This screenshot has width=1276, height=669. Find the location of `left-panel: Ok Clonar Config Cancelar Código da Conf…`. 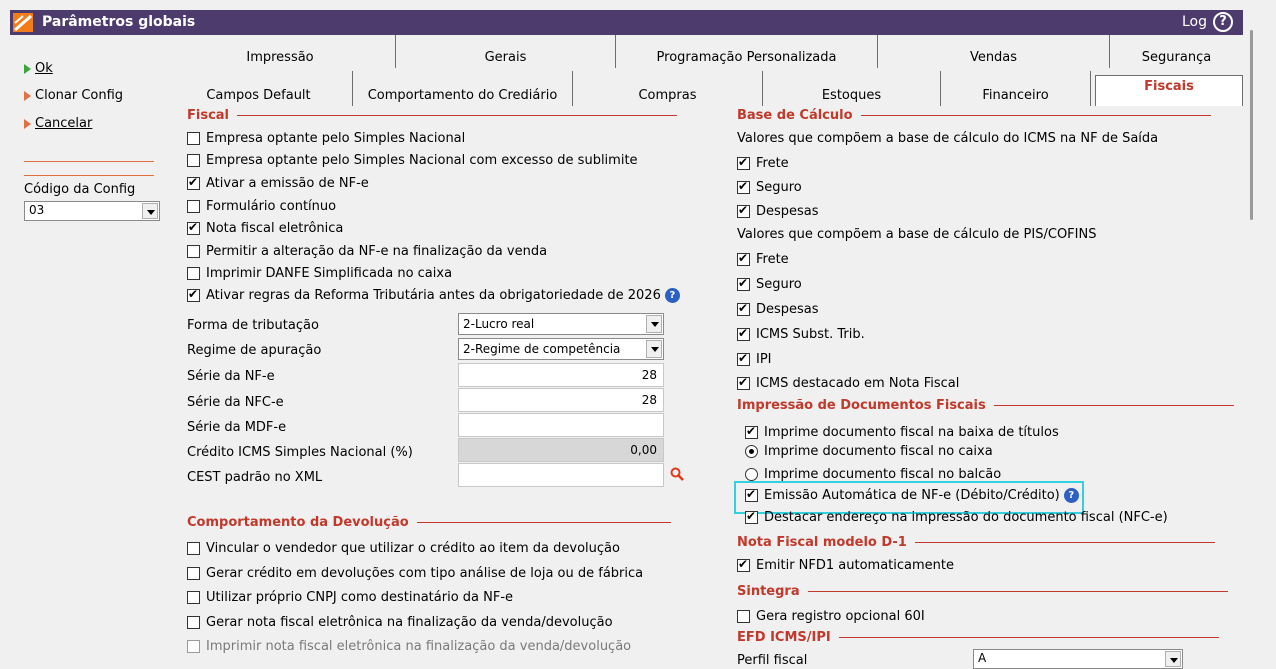

left-panel: Ok Clonar Config Cancelar Código da Conf… is located at coordinates (87, 350).